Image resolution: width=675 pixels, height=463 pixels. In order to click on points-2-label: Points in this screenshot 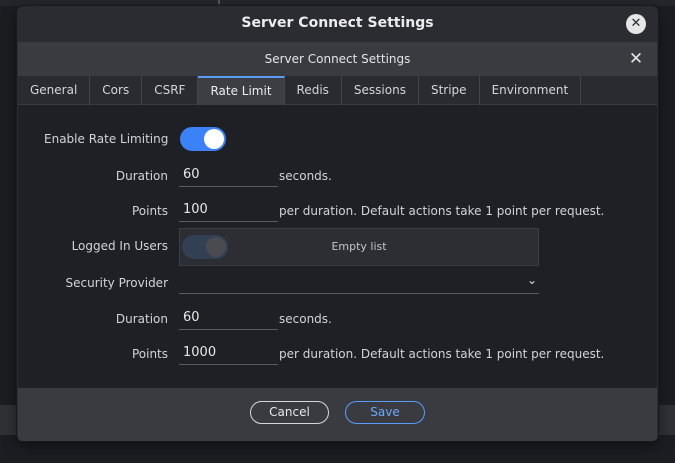, I will do `click(149, 354)`.